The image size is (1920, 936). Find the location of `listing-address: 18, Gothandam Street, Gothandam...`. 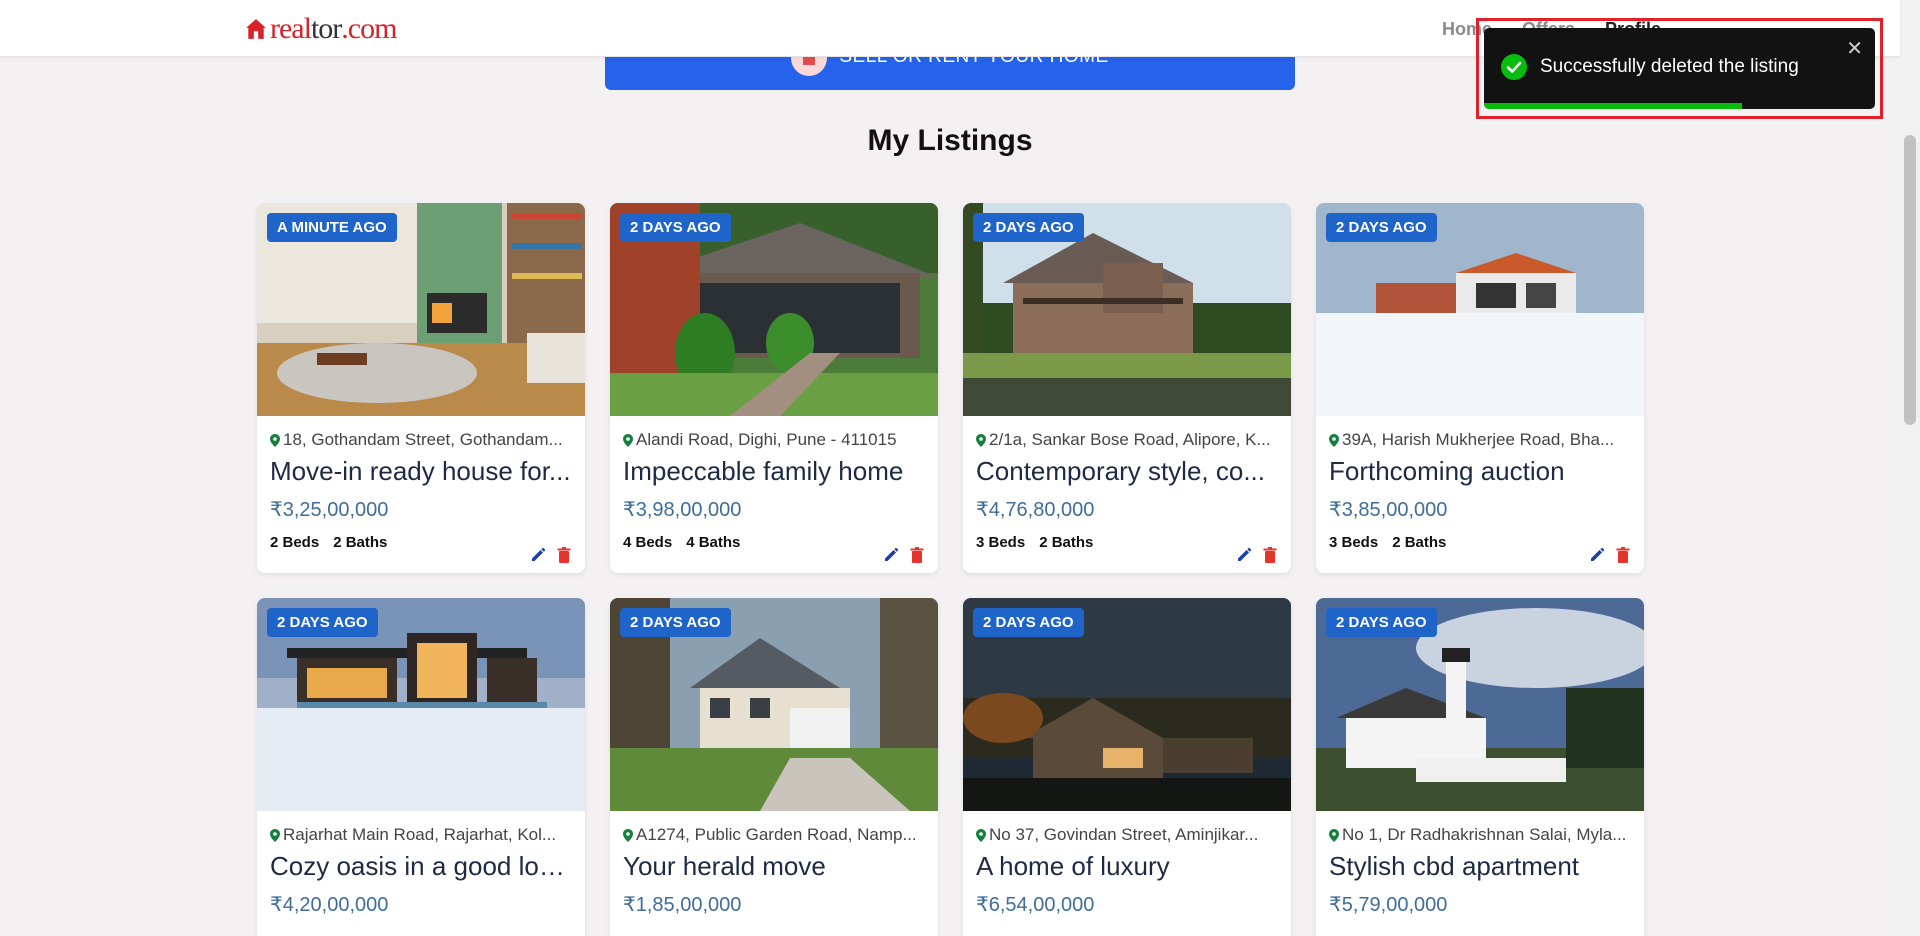

listing-address: 18, Gothandam Street, Gothandam... is located at coordinates (421, 440).